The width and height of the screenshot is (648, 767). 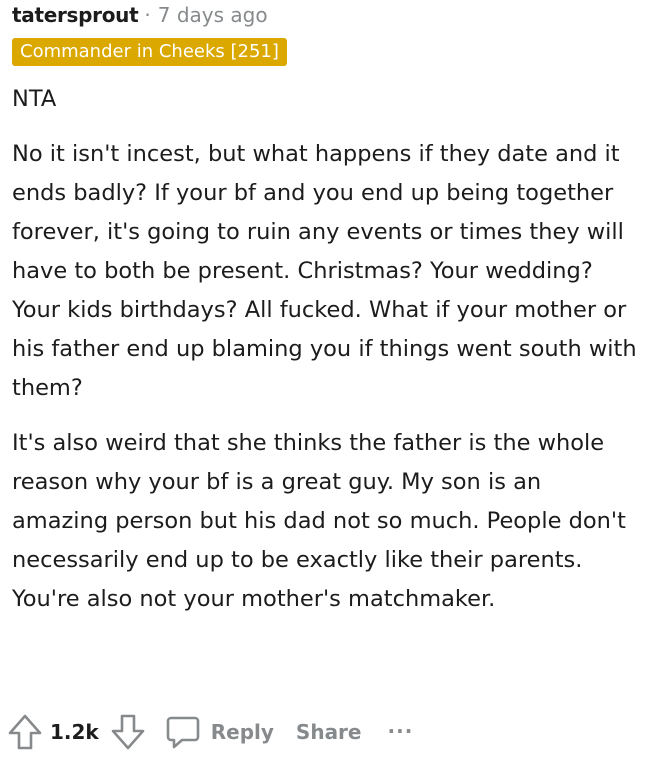 I want to click on arrow-up-icon, so click(x=25, y=732).